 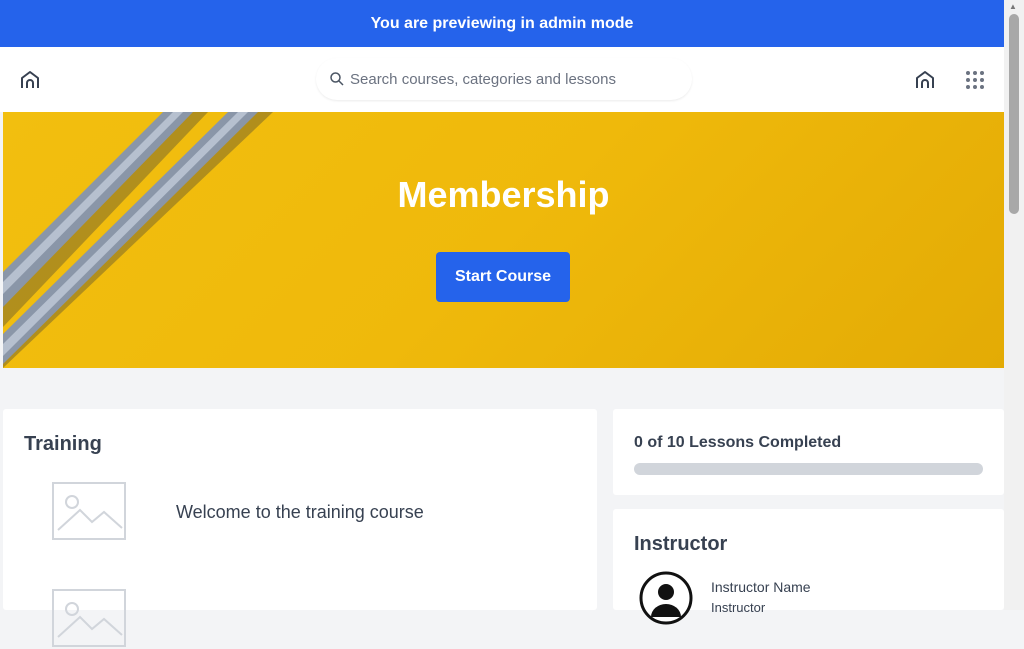 What do you see at coordinates (503, 277) in the screenshot?
I see `start-course-button: Start Course` at bounding box center [503, 277].